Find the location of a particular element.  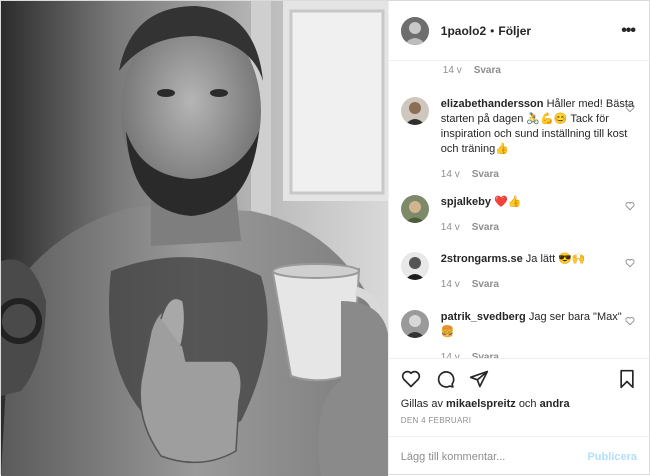

comment-text: Ja lätt 😎🙌 is located at coordinates (555, 259).